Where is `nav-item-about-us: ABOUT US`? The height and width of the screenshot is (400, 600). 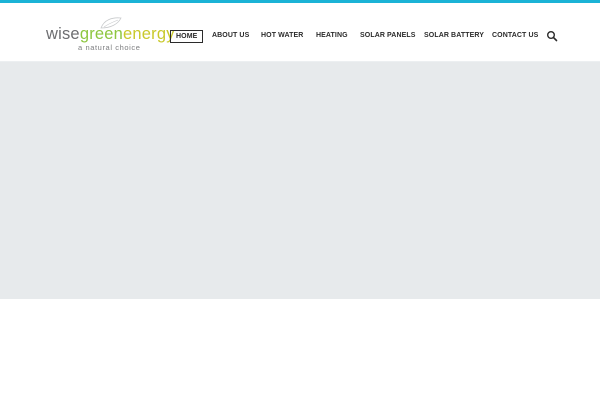
nav-item-about-us: ABOUT US is located at coordinates (230, 36).